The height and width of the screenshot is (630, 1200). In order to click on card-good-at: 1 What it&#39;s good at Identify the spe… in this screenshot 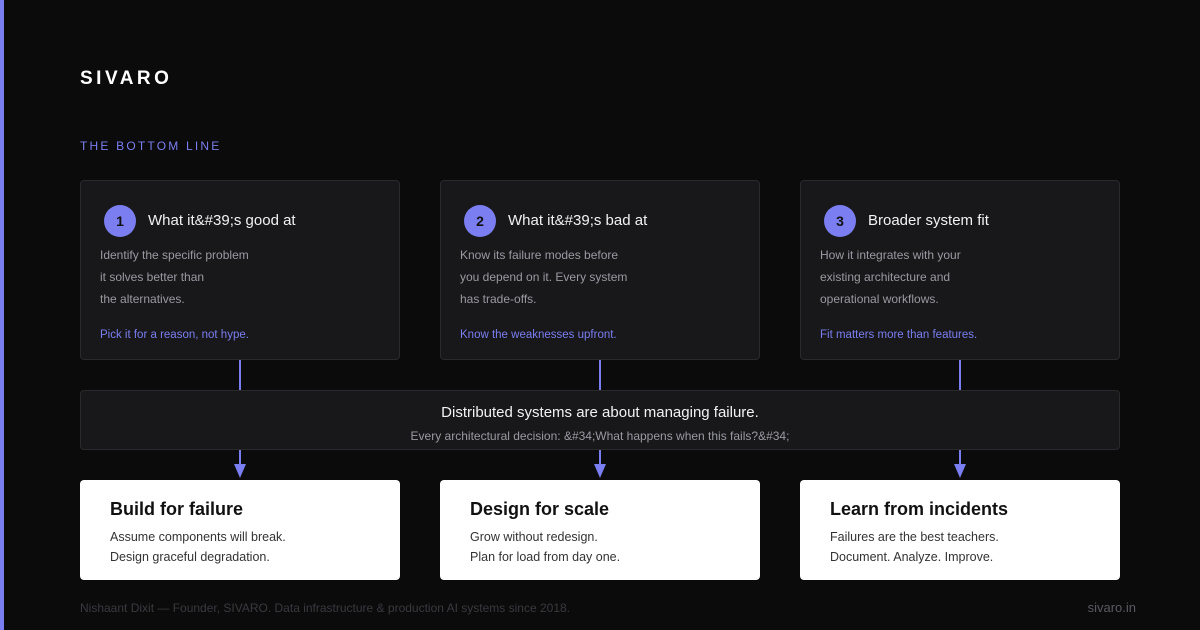, I will do `click(240, 270)`.